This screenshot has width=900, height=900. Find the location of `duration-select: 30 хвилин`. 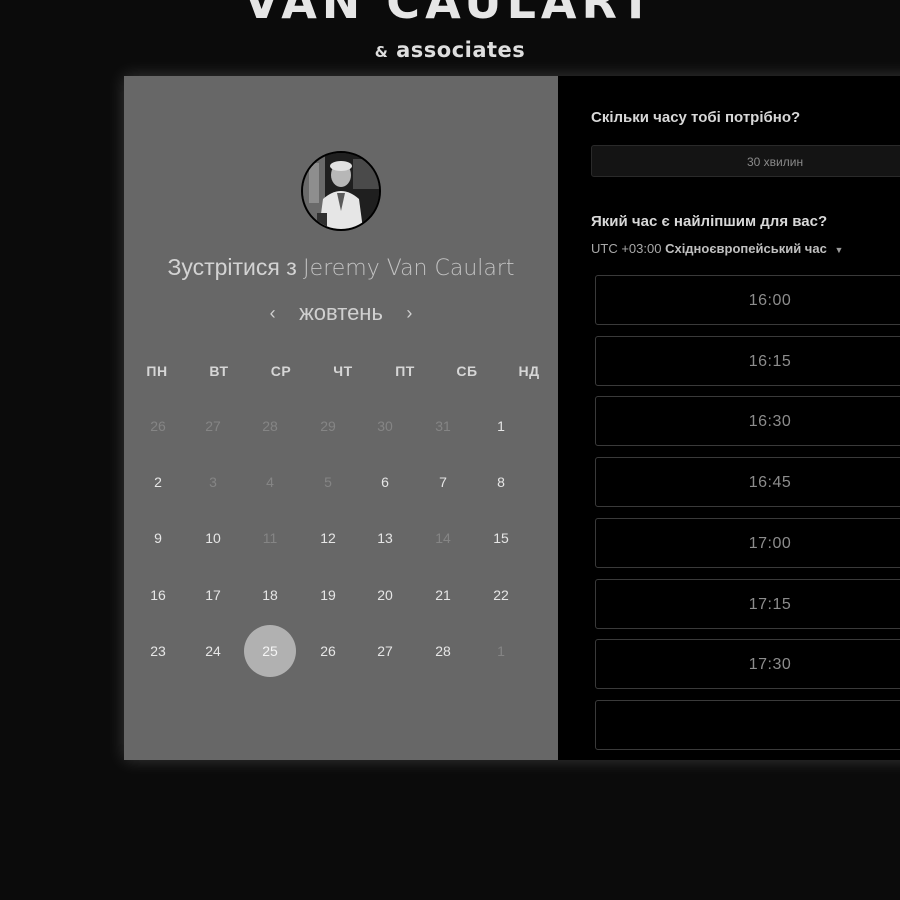

duration-select: 30 хвилин is located at coordinates (745, 161).